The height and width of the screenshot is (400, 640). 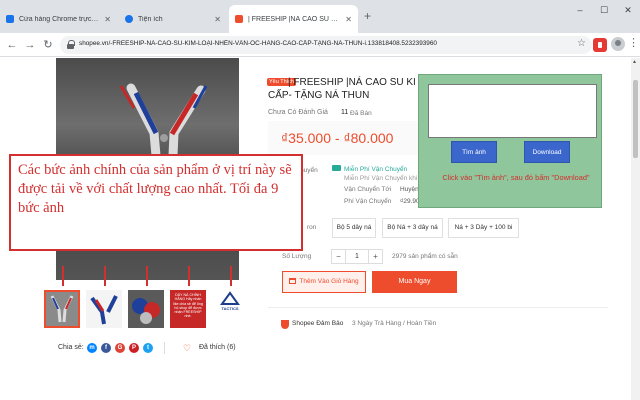 I want to click on variant-option: Bộ 5 dây ná, so click(x=354, y=228).